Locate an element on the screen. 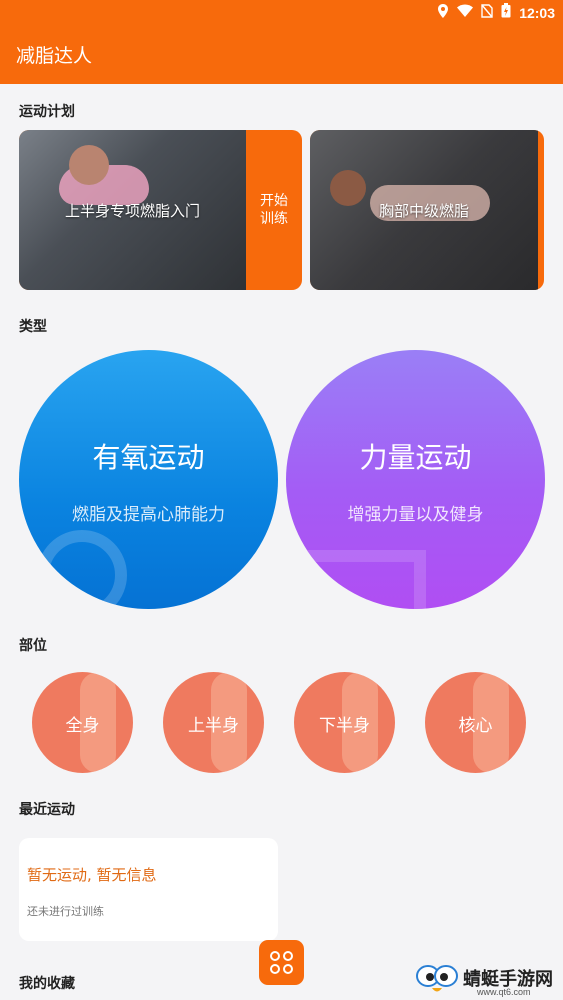  watermark: 蜻蜓手游网 www.qt6.com is located at coordinates (489, 980).